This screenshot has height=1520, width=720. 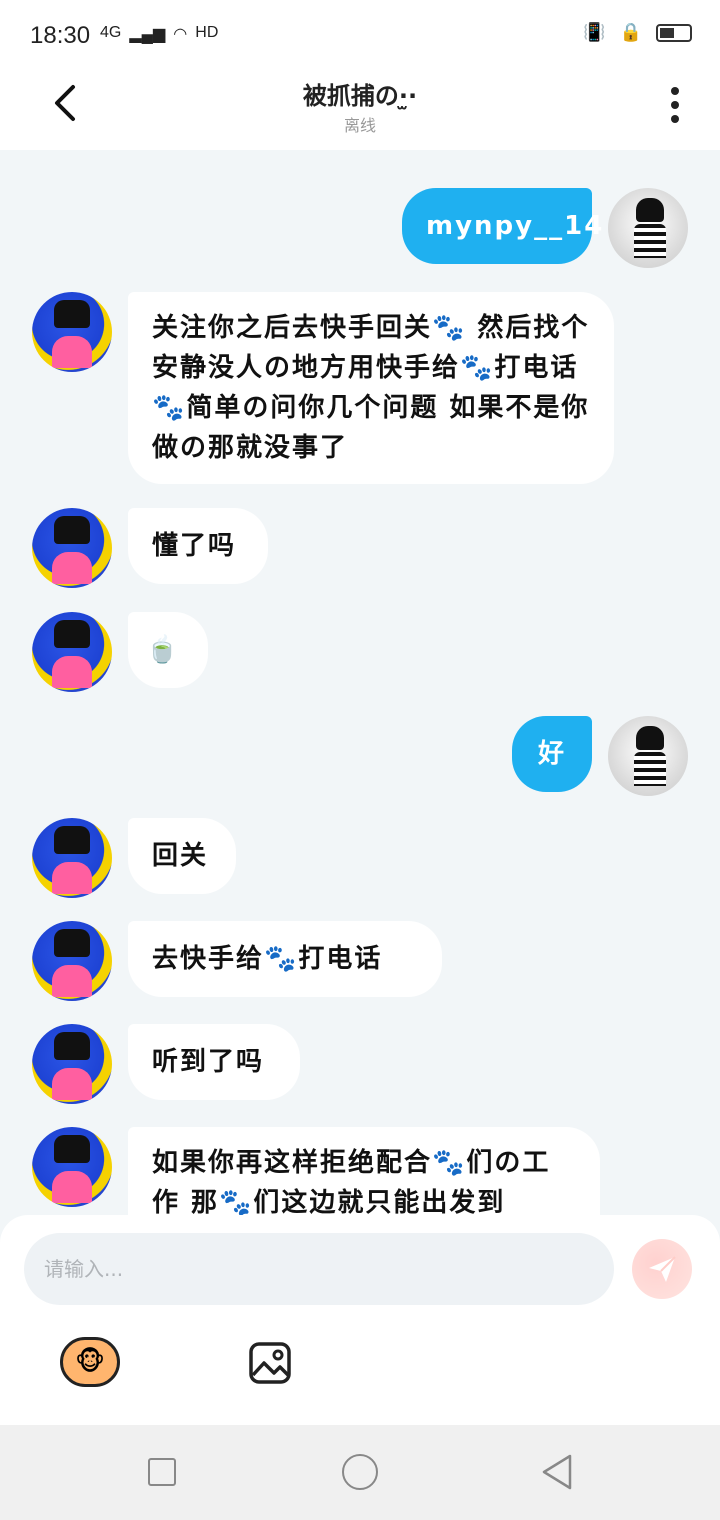 I want to click on image-icon, so click(x=270, y=1363).